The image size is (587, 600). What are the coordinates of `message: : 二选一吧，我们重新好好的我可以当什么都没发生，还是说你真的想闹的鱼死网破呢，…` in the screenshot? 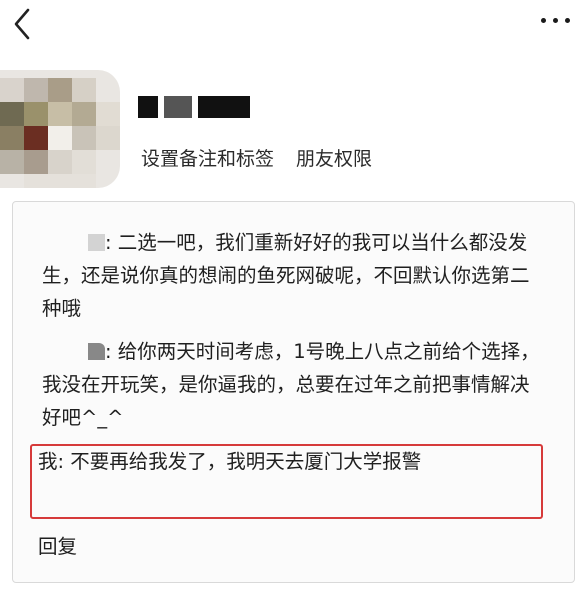 It's located at (292, 275).